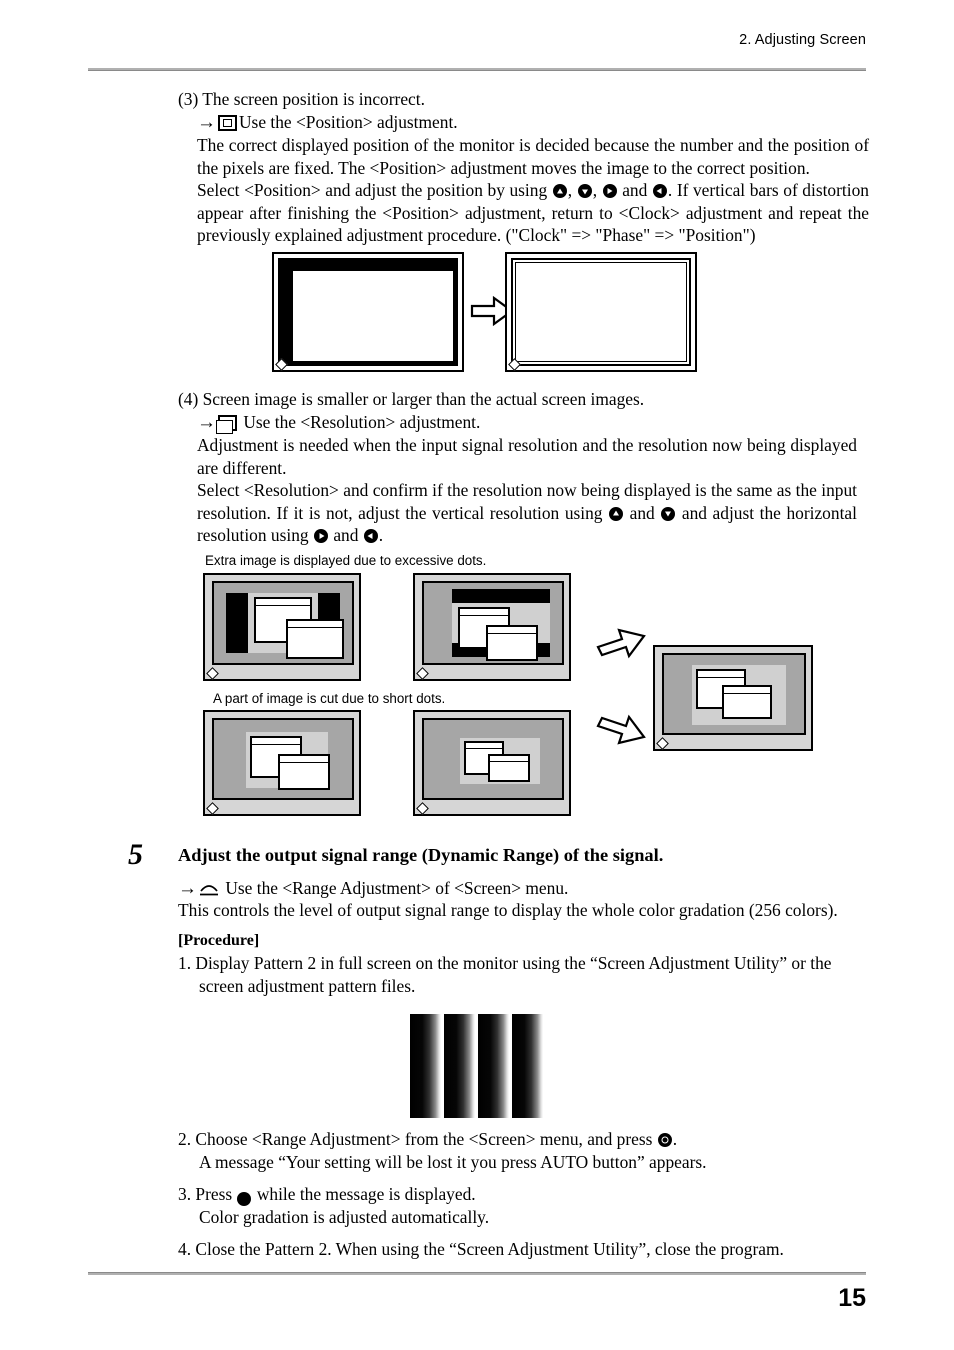  I want to click on step-2-number: 2., so click(185, 1139).